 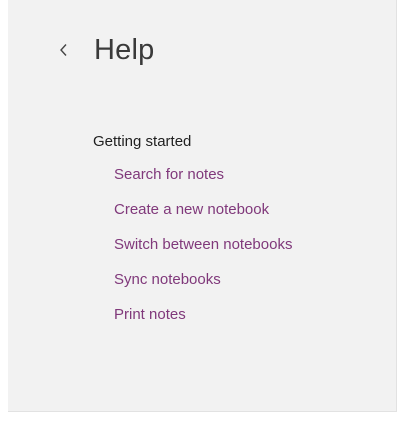 I want to click on chevron-left-icon, so click(x=63, y=50).